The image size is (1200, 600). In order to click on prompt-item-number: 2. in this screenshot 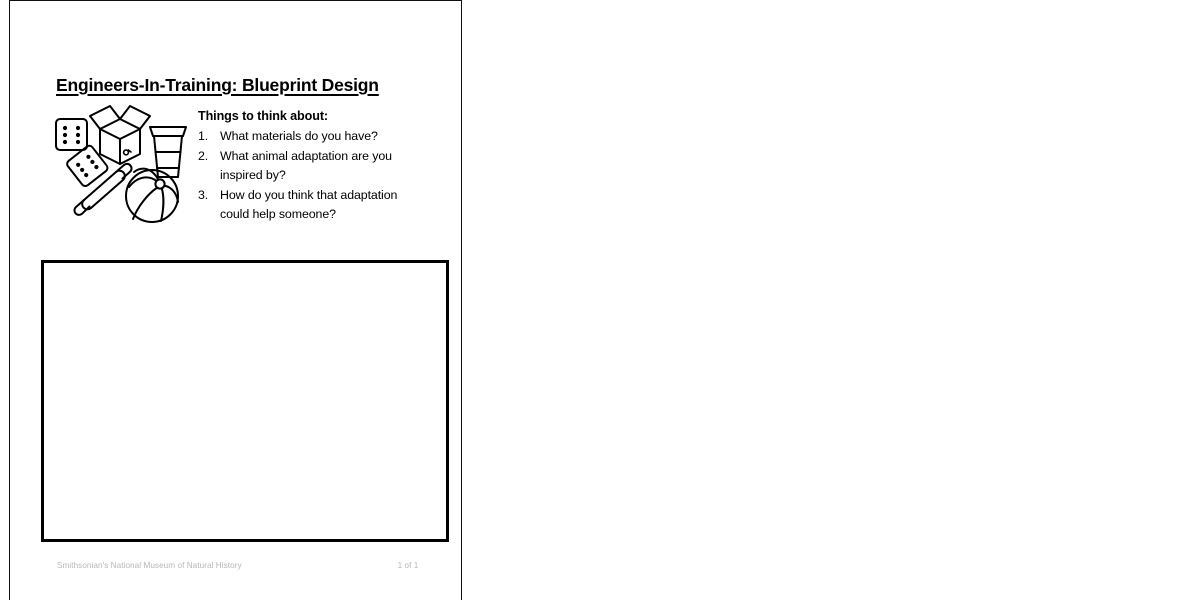, I will do `click(203, 155)`.